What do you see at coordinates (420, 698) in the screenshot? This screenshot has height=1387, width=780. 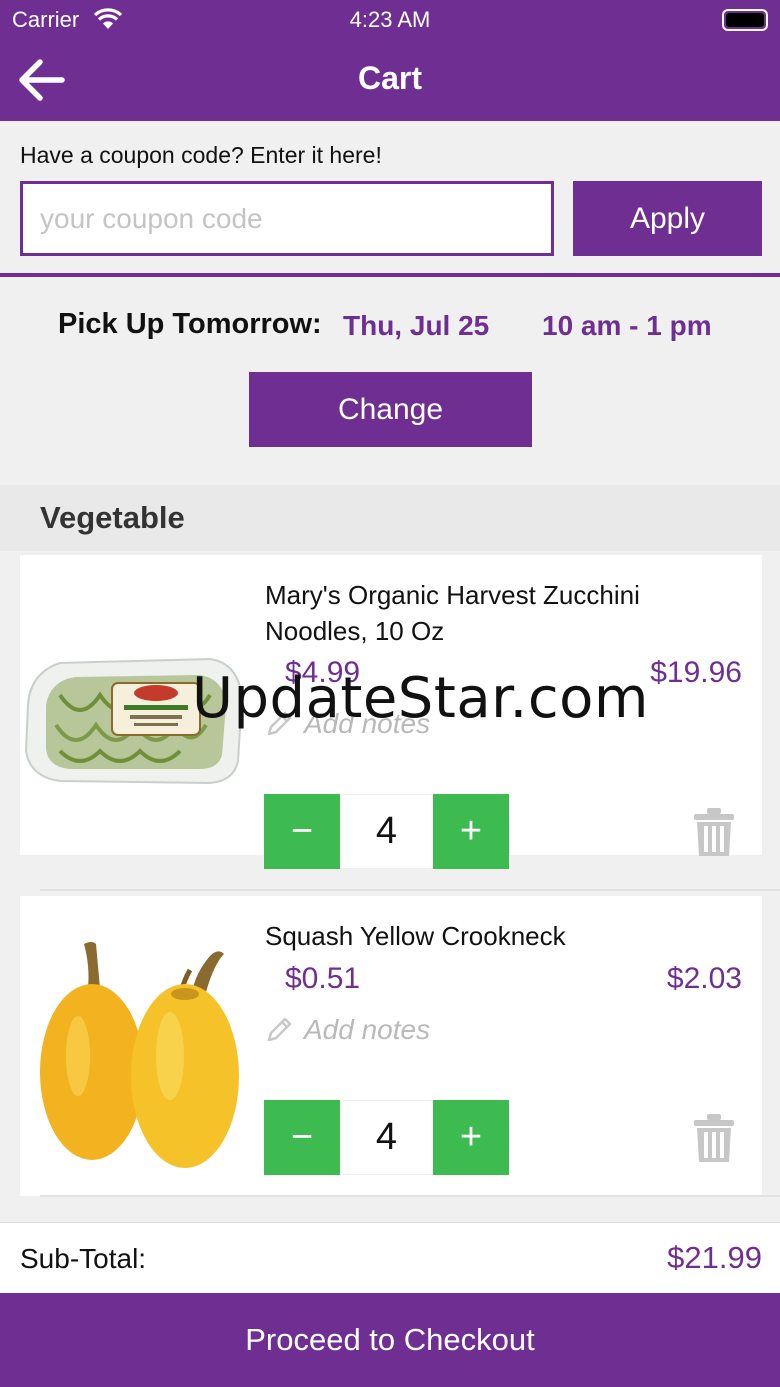 I see `watermark: UpdateStar.com` at bounding box center [420, 698].